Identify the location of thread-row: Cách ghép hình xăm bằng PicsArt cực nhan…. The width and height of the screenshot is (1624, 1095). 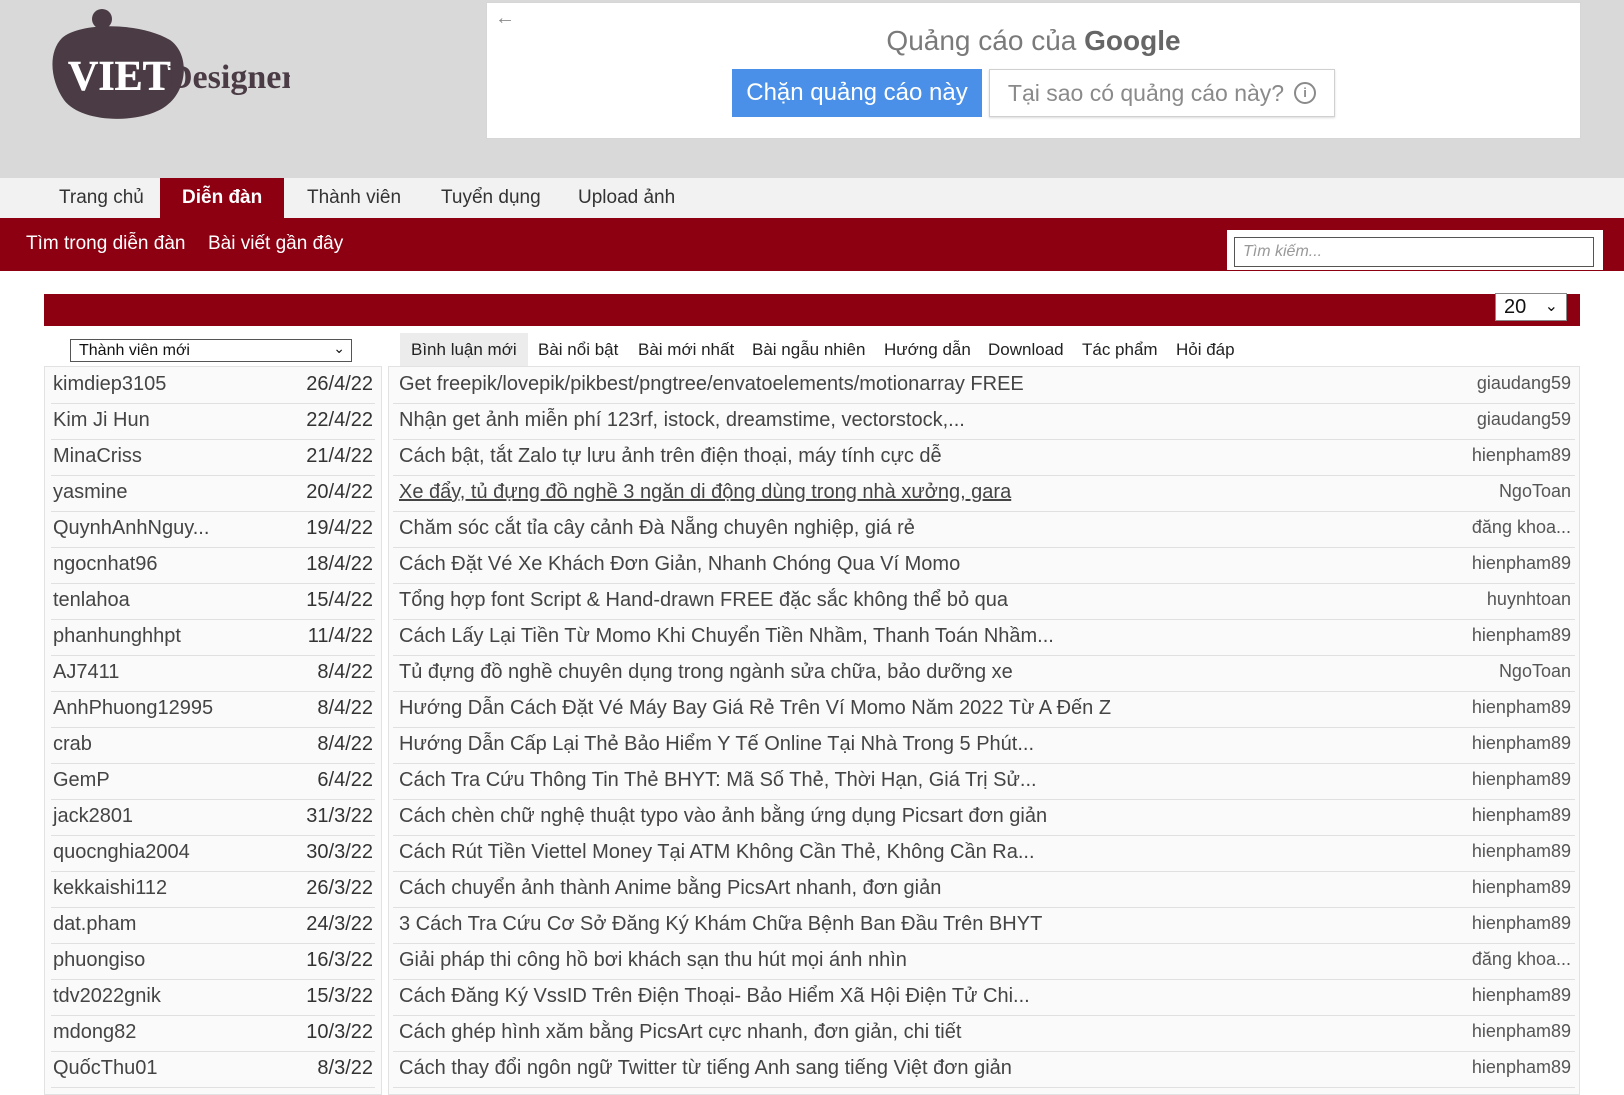
(984, 1033).